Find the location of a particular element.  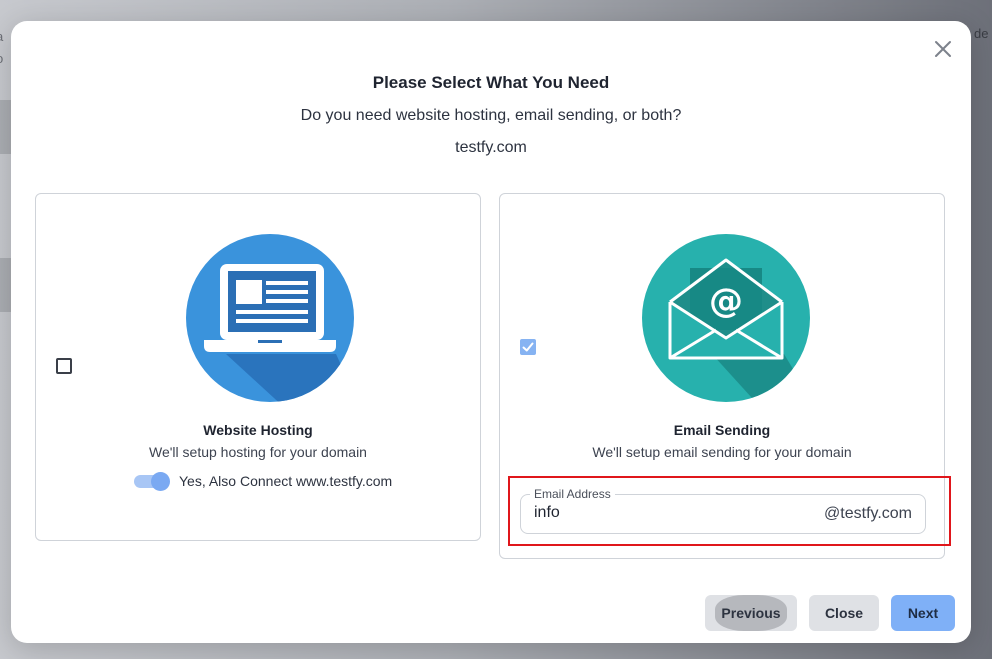

previous-button-label: Previous is located at coordinates (751, 613).